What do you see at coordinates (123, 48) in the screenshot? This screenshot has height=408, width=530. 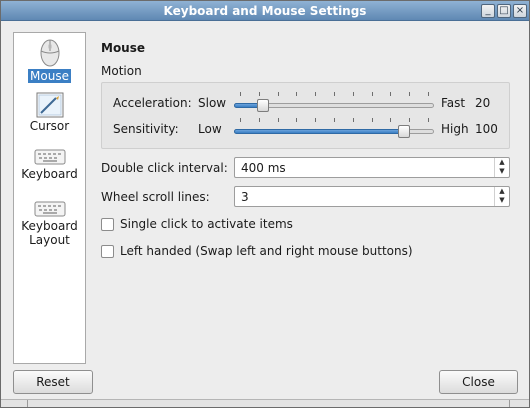 I see `page-title: Mouse` at bounding box center [123, 48].